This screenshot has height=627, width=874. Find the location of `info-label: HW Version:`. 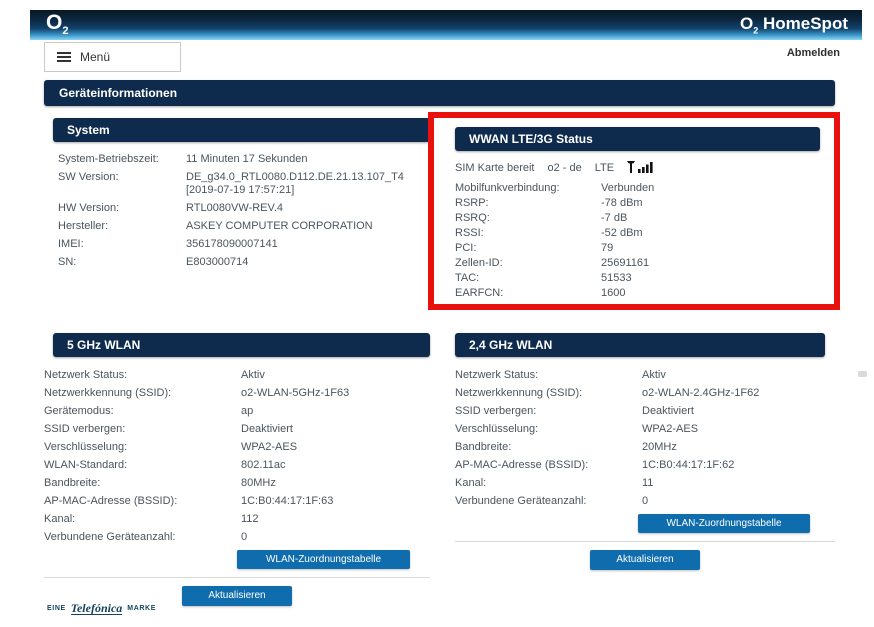

info-label: HW Version: is located at coordinates (89, 208).